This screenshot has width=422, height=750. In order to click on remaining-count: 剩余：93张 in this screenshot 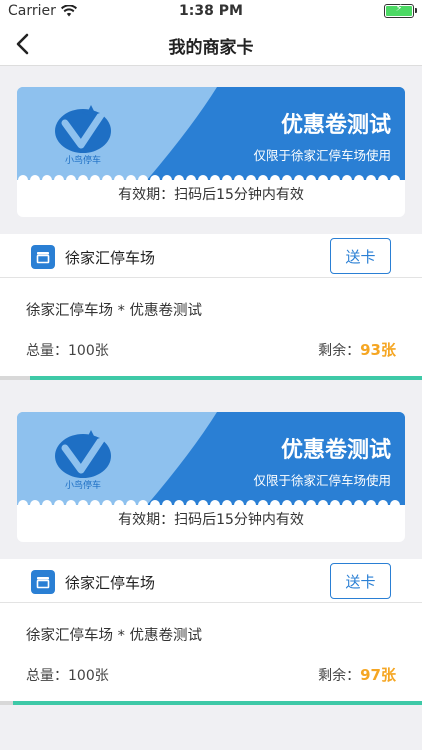, I will do `click(357, 350)`.